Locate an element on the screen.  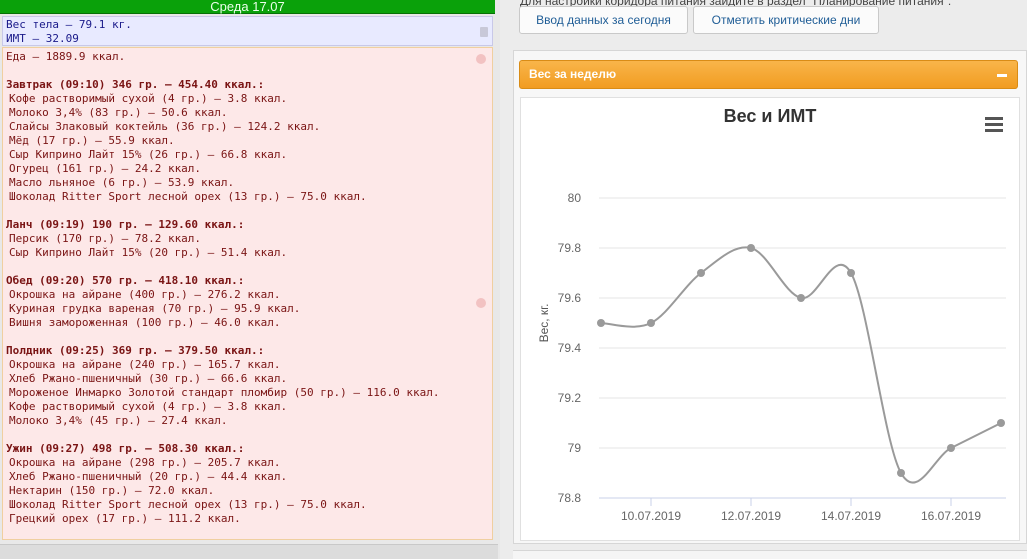
widget-title: Вес за неделю is located at coordinates (573, 74).